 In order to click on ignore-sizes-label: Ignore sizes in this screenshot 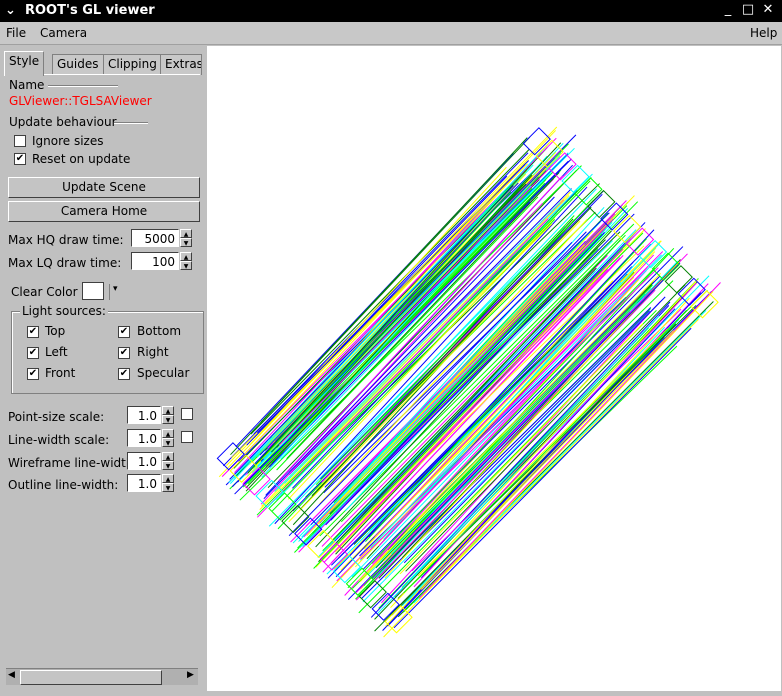, I will do `click(68, 141)`.